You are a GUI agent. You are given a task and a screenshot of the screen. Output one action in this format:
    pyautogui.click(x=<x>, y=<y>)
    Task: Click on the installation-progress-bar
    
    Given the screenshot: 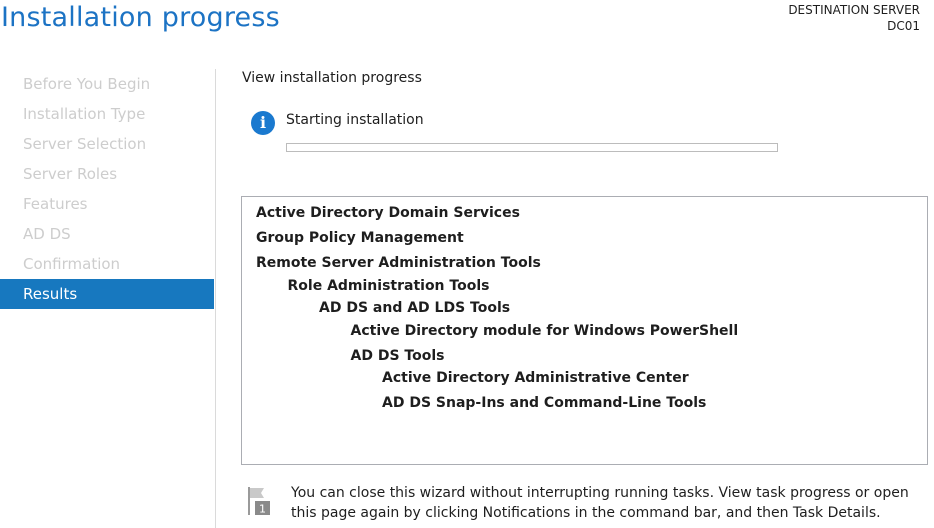 What is the action you would take?
    pyautogui.click(x=532, y=147)
    